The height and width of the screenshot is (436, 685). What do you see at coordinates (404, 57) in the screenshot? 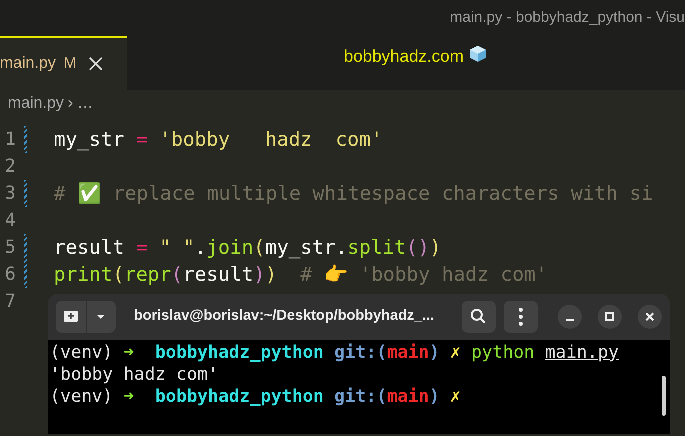
I see `banner-text: bobbyhadz.com` at bounding box center [404, 57].